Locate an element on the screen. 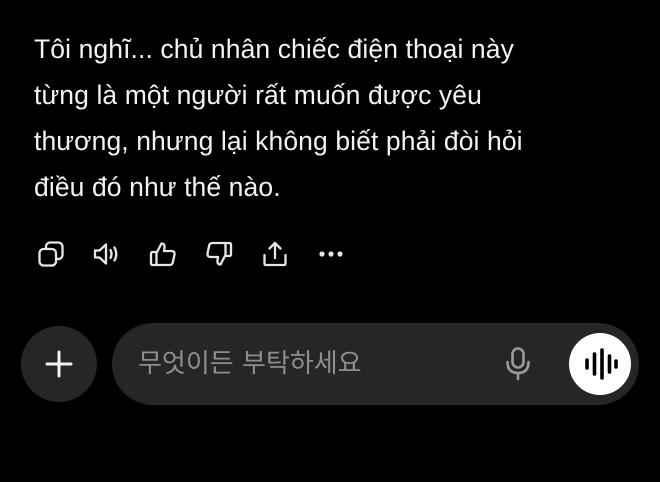 The width and height of the screenshot is (660, 482). read-aloud-button is located at coordinates (107, 254).